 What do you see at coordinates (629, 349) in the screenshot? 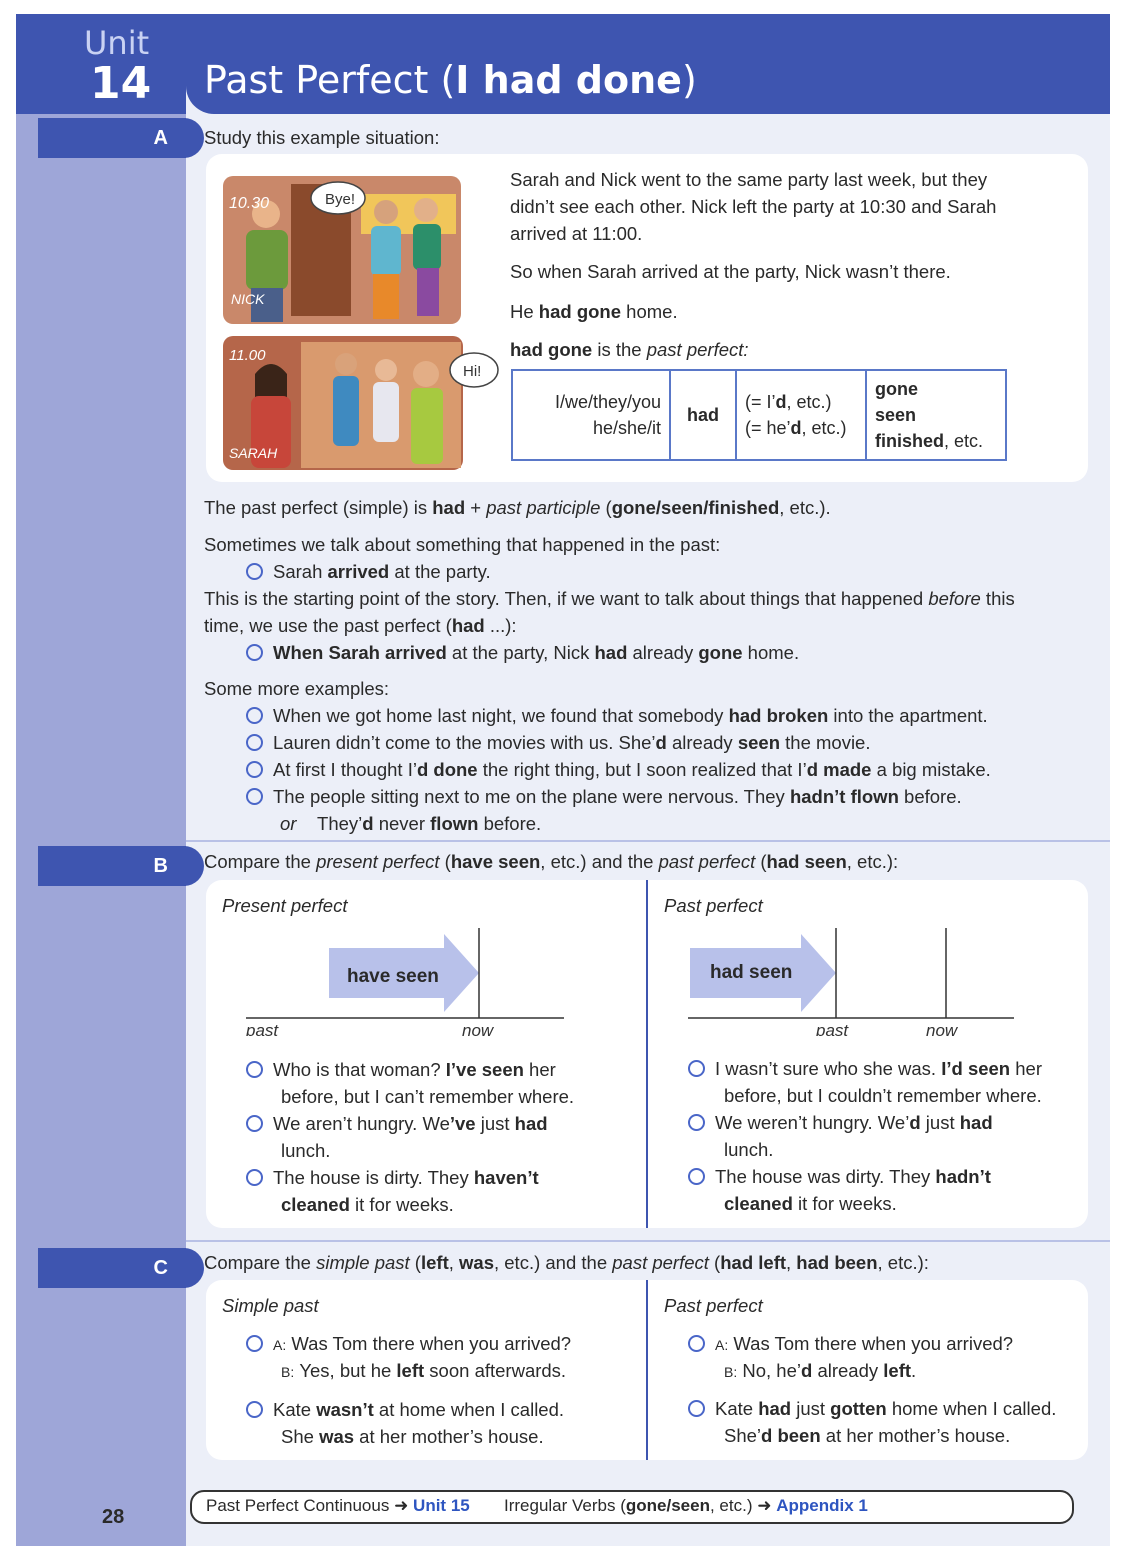
I see `past-perfect-label: had gone is the past perfect:` at bounding box center [629, 349].